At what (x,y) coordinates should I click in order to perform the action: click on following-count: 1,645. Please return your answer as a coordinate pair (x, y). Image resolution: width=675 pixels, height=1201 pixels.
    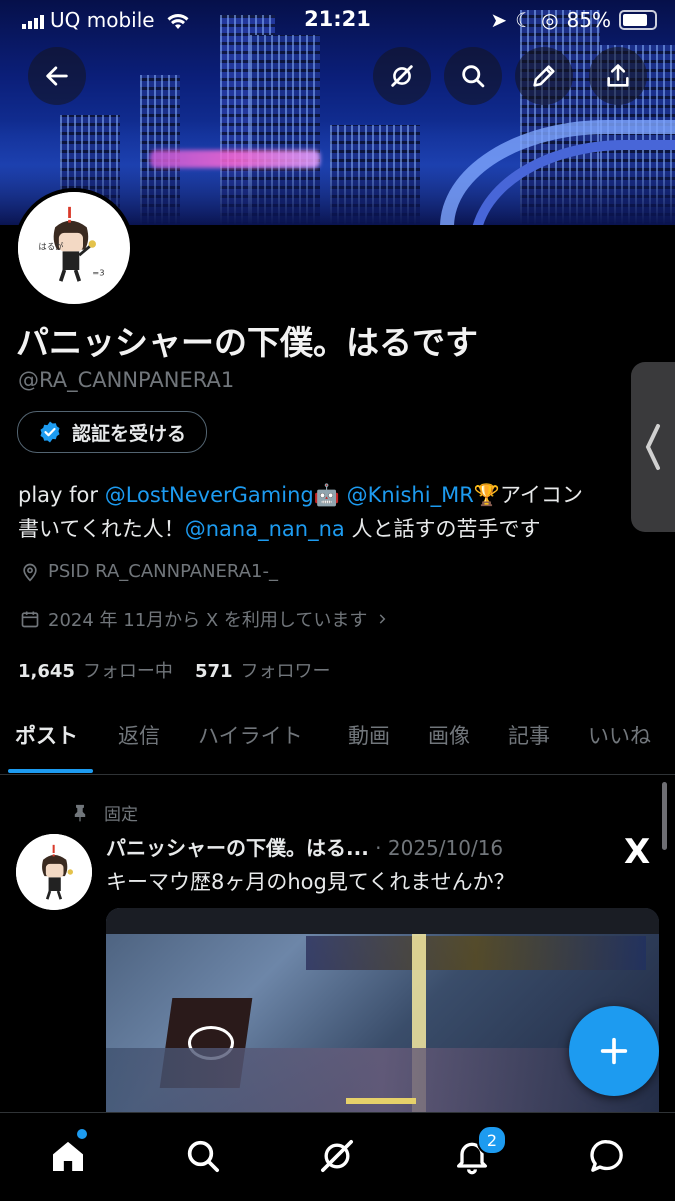
    Looking at the image, I should click on (46, 671).